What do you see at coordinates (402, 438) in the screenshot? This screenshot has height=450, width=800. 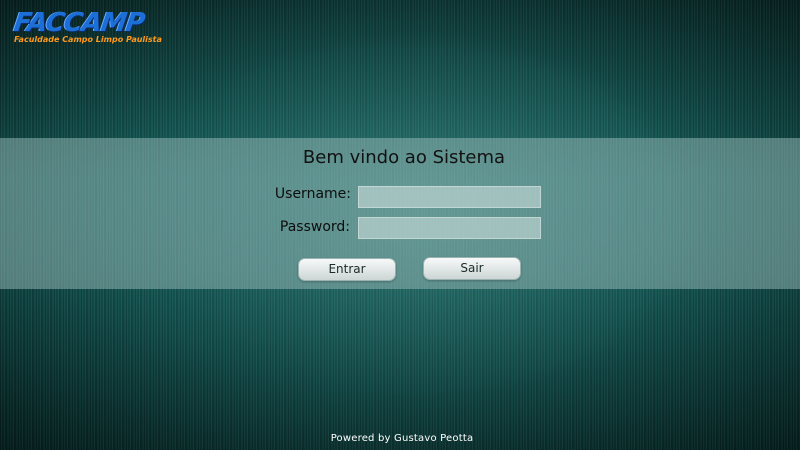 I see `footer-credit: Powered by Gustavo Peotta` at bounding box center [402, 438].